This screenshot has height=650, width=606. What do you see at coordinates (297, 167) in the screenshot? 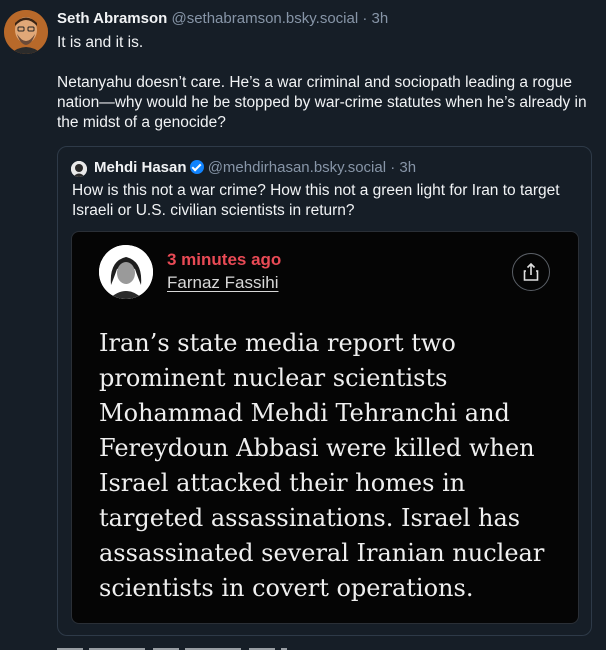
I see `quoted-author-handle: @mehdirhasan.bsky.social` at bounding box center [297, 167].